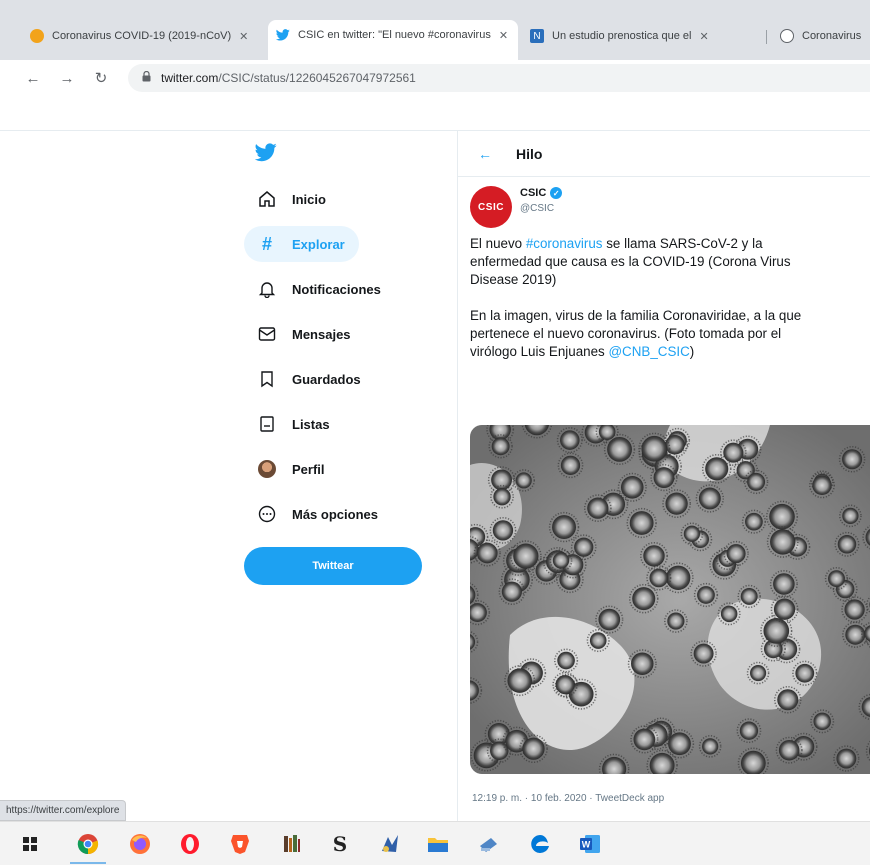  What do you see at coordinates (190, 844) in the screenshot?
I see `opera-icon` at bounding box center [190, 844].